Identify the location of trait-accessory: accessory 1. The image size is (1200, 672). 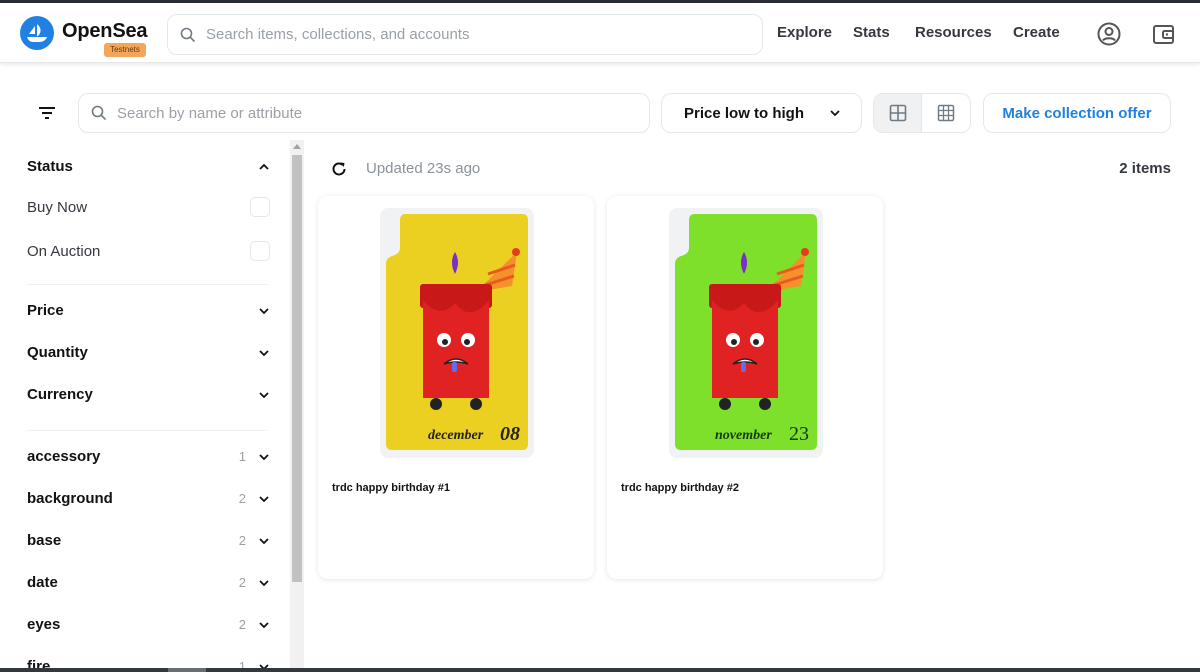
(148, 456).